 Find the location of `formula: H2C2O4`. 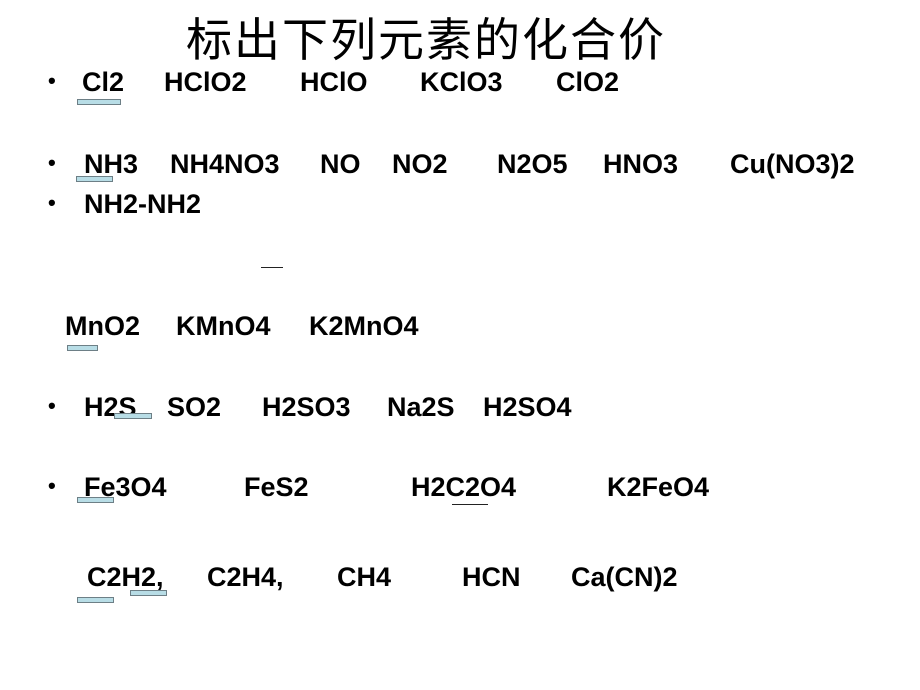

formula: H2C2O4 is located at coordinates (464, 487).